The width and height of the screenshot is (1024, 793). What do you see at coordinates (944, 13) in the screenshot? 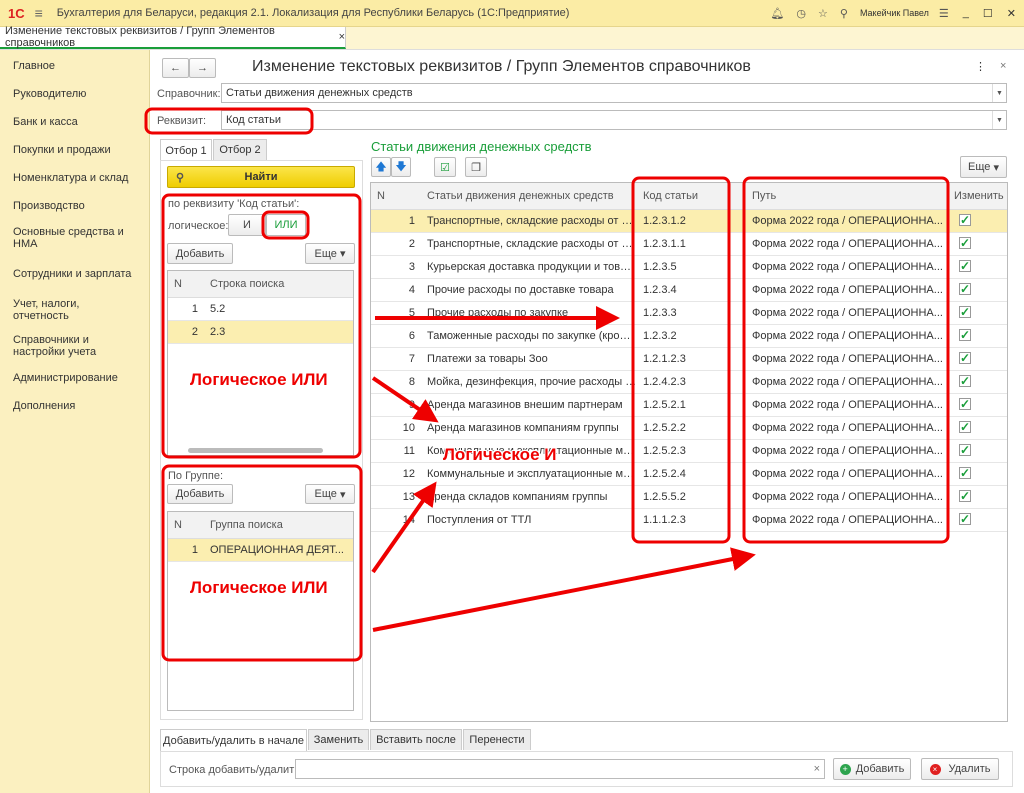
I see `settings-icon: ☰` at bounding box center [944, 13].